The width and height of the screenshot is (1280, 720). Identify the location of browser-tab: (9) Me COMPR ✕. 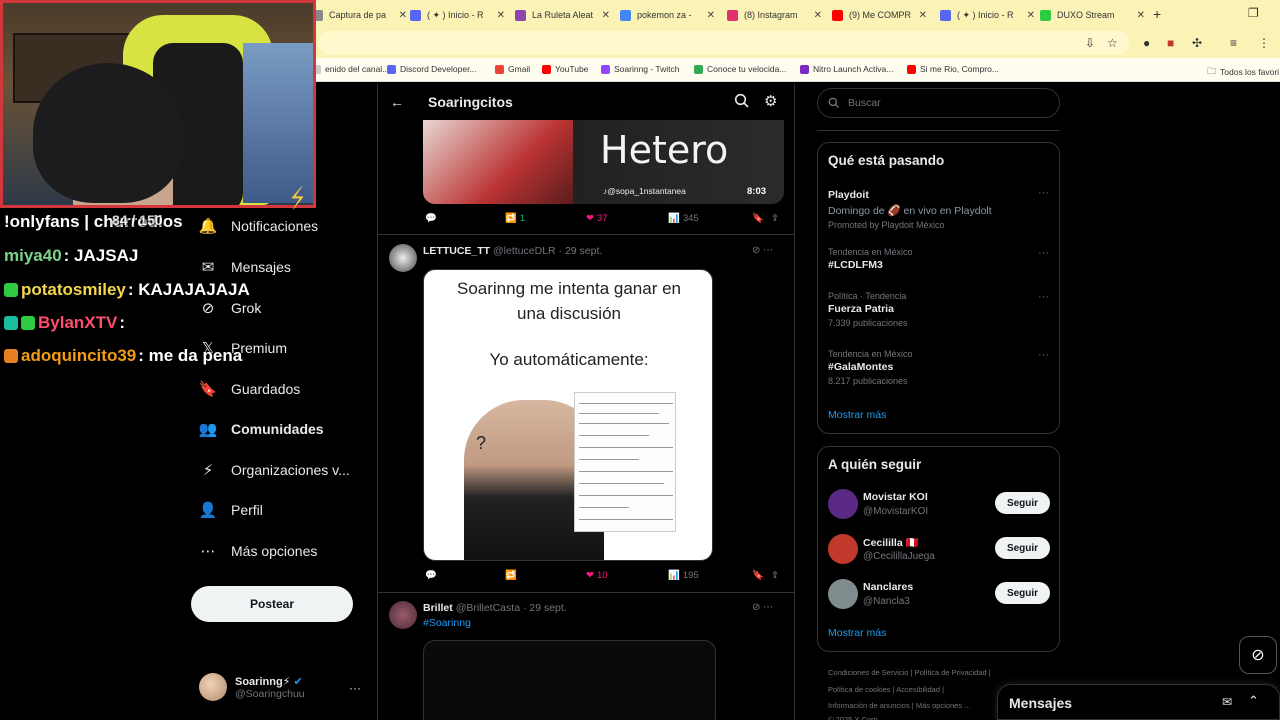
(879, 15).